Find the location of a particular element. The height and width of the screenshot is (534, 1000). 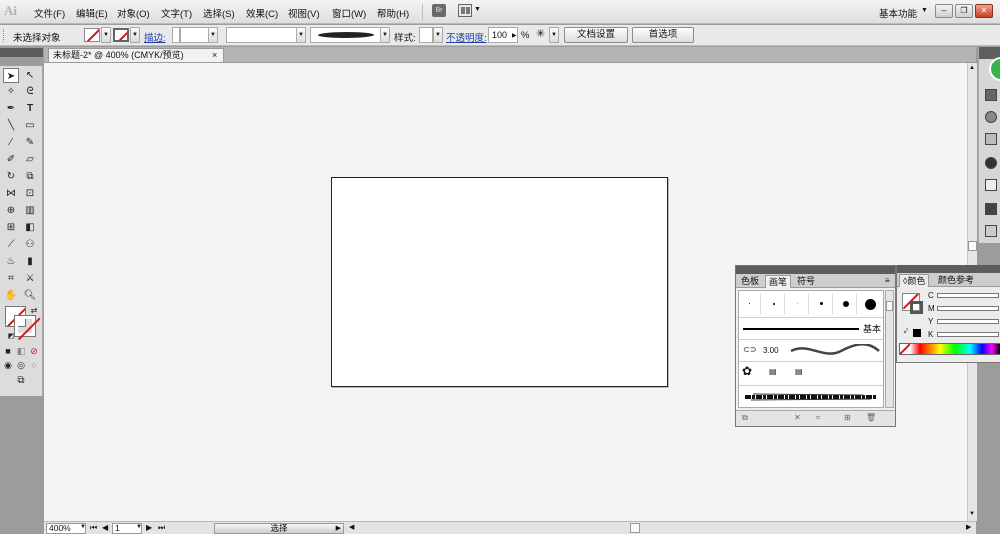

appearance-panel-icon is located at coordinates (991, 163).